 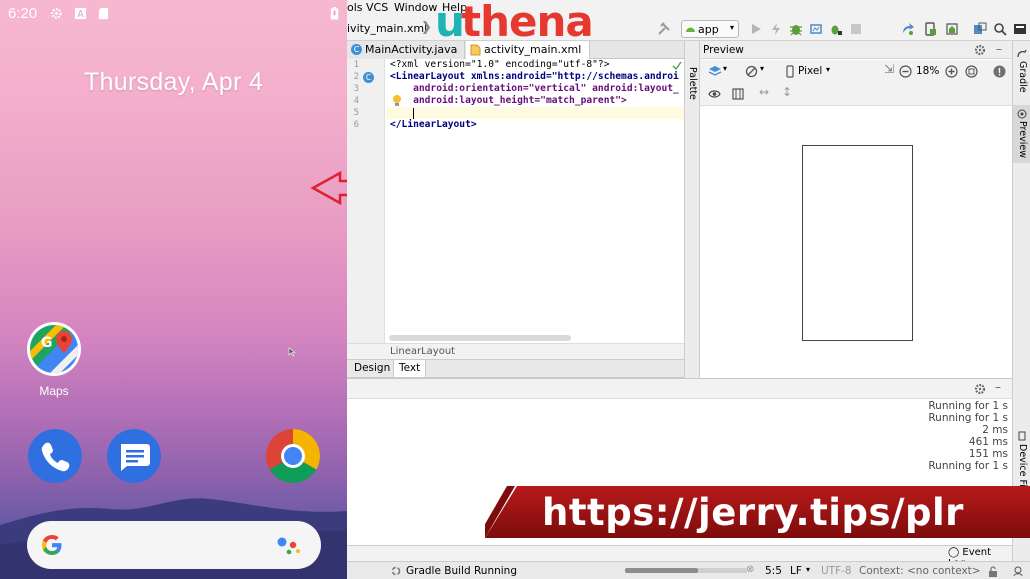 I want to click on inspector-icon, so click(x=1018, y=571).